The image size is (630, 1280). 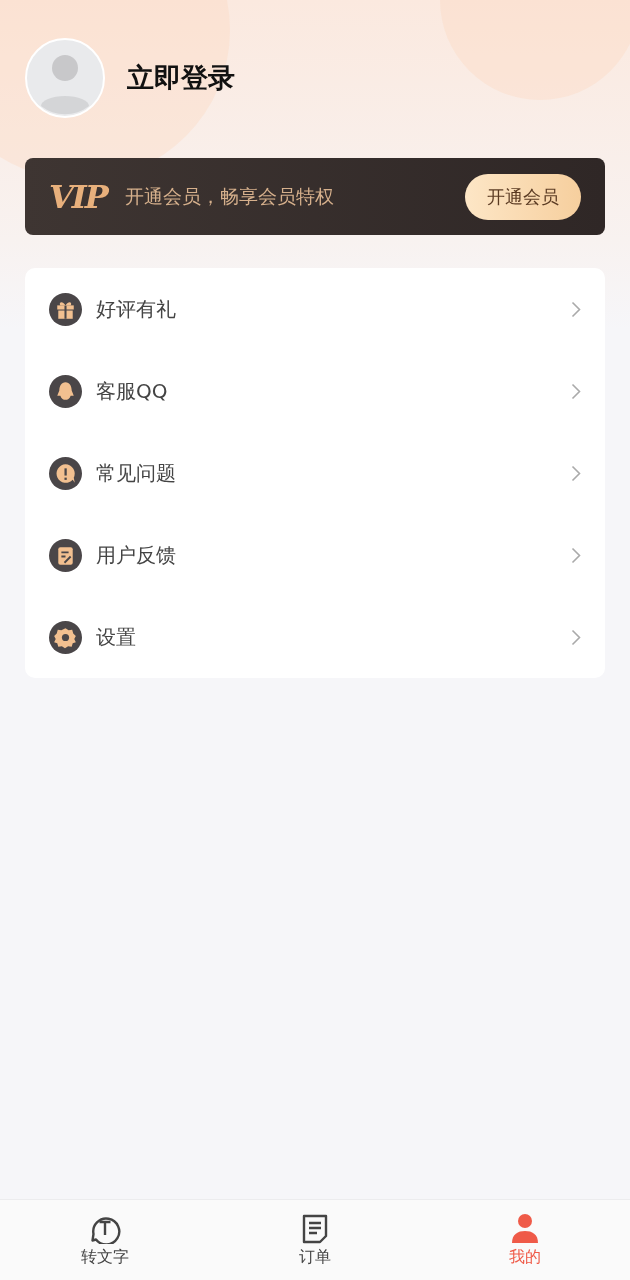 What do you see at coordinates (65, 391) in the screenshot?
I see `penguin-icon` at bounding box center [65, 391].